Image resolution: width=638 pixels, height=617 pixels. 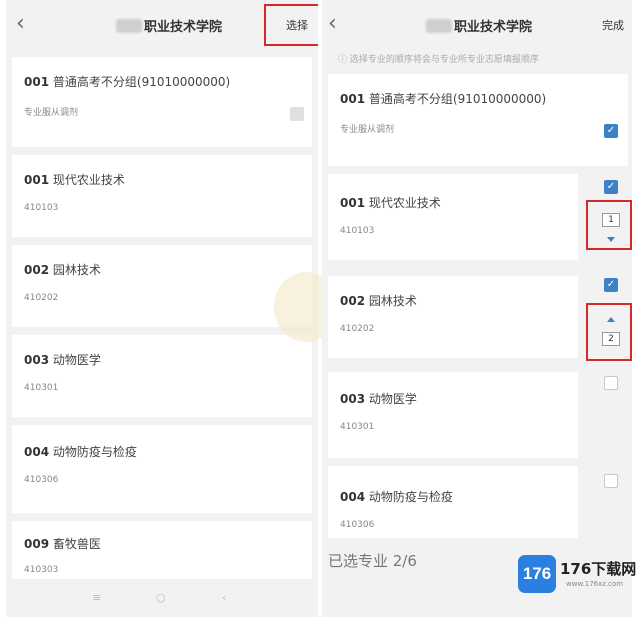 What do you see at coordinates (478, 120) in the screenshot?
I see `major-card: 001 普通高考不分组(91010000000) 专业服从调剂 ✓` at bounding box center [478, 120].